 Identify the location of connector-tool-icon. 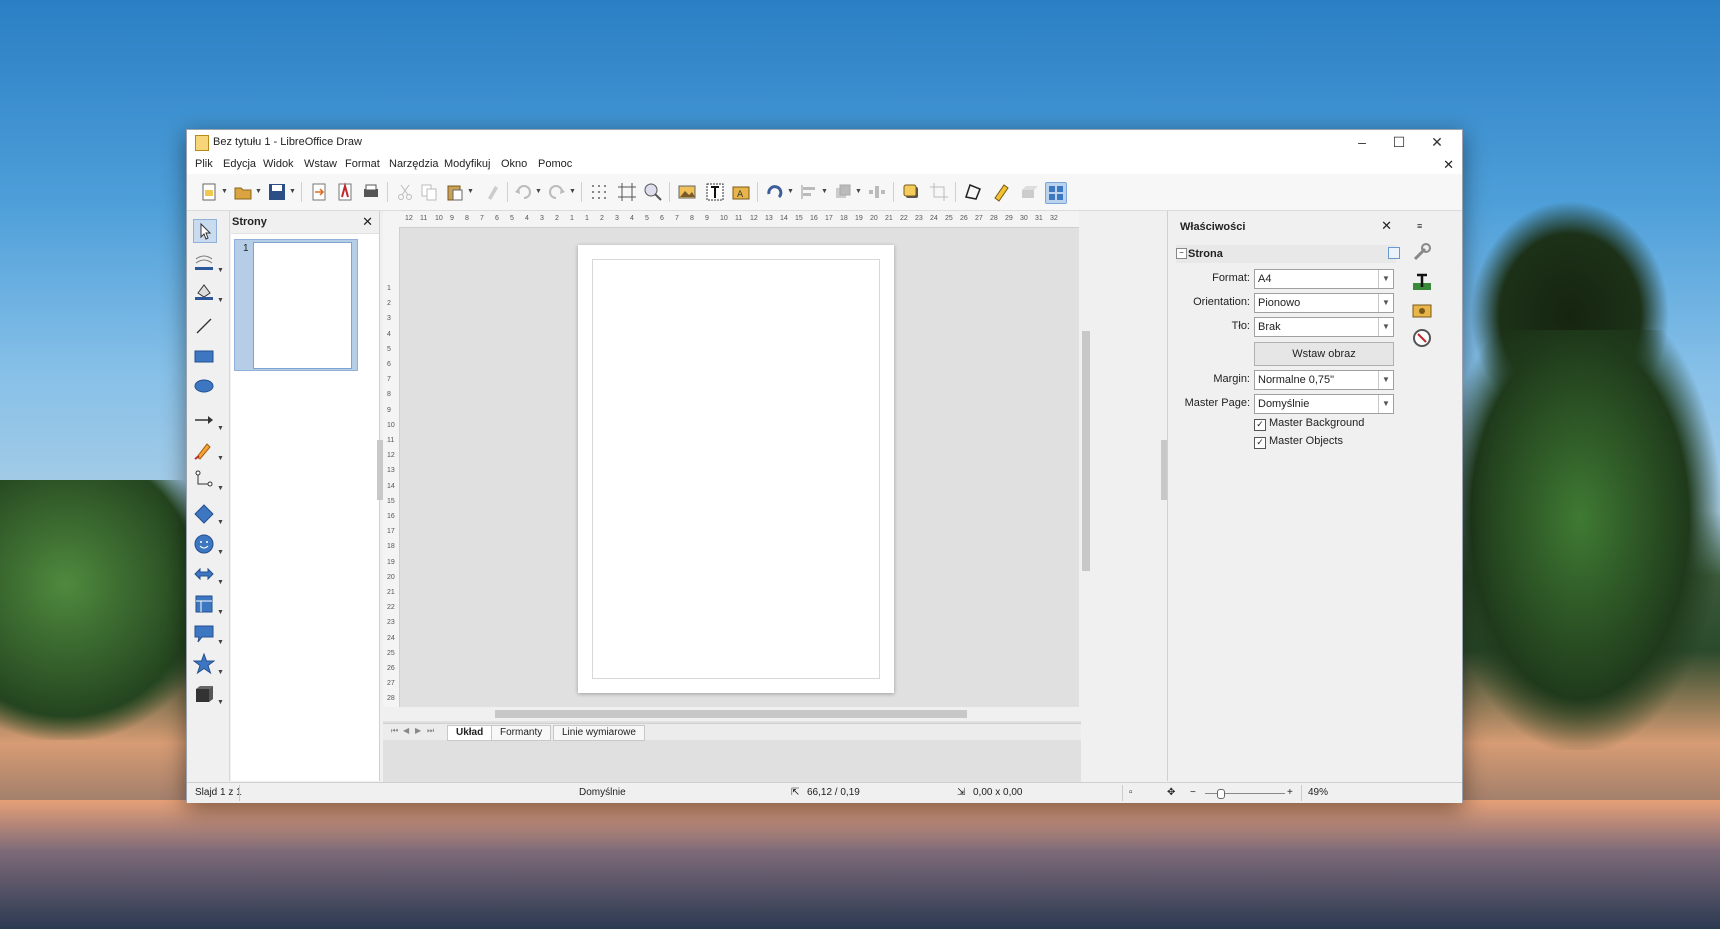
(204, 480).